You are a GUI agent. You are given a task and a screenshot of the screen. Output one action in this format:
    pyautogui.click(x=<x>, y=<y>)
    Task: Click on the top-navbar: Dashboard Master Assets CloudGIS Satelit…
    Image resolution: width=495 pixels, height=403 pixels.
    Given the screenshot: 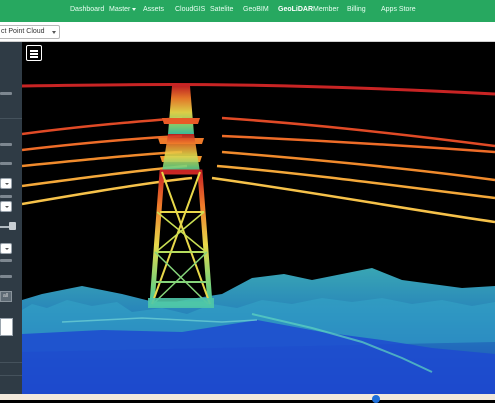 What is the action you would take?
    pyautogui.click(x=247, y=11)
    